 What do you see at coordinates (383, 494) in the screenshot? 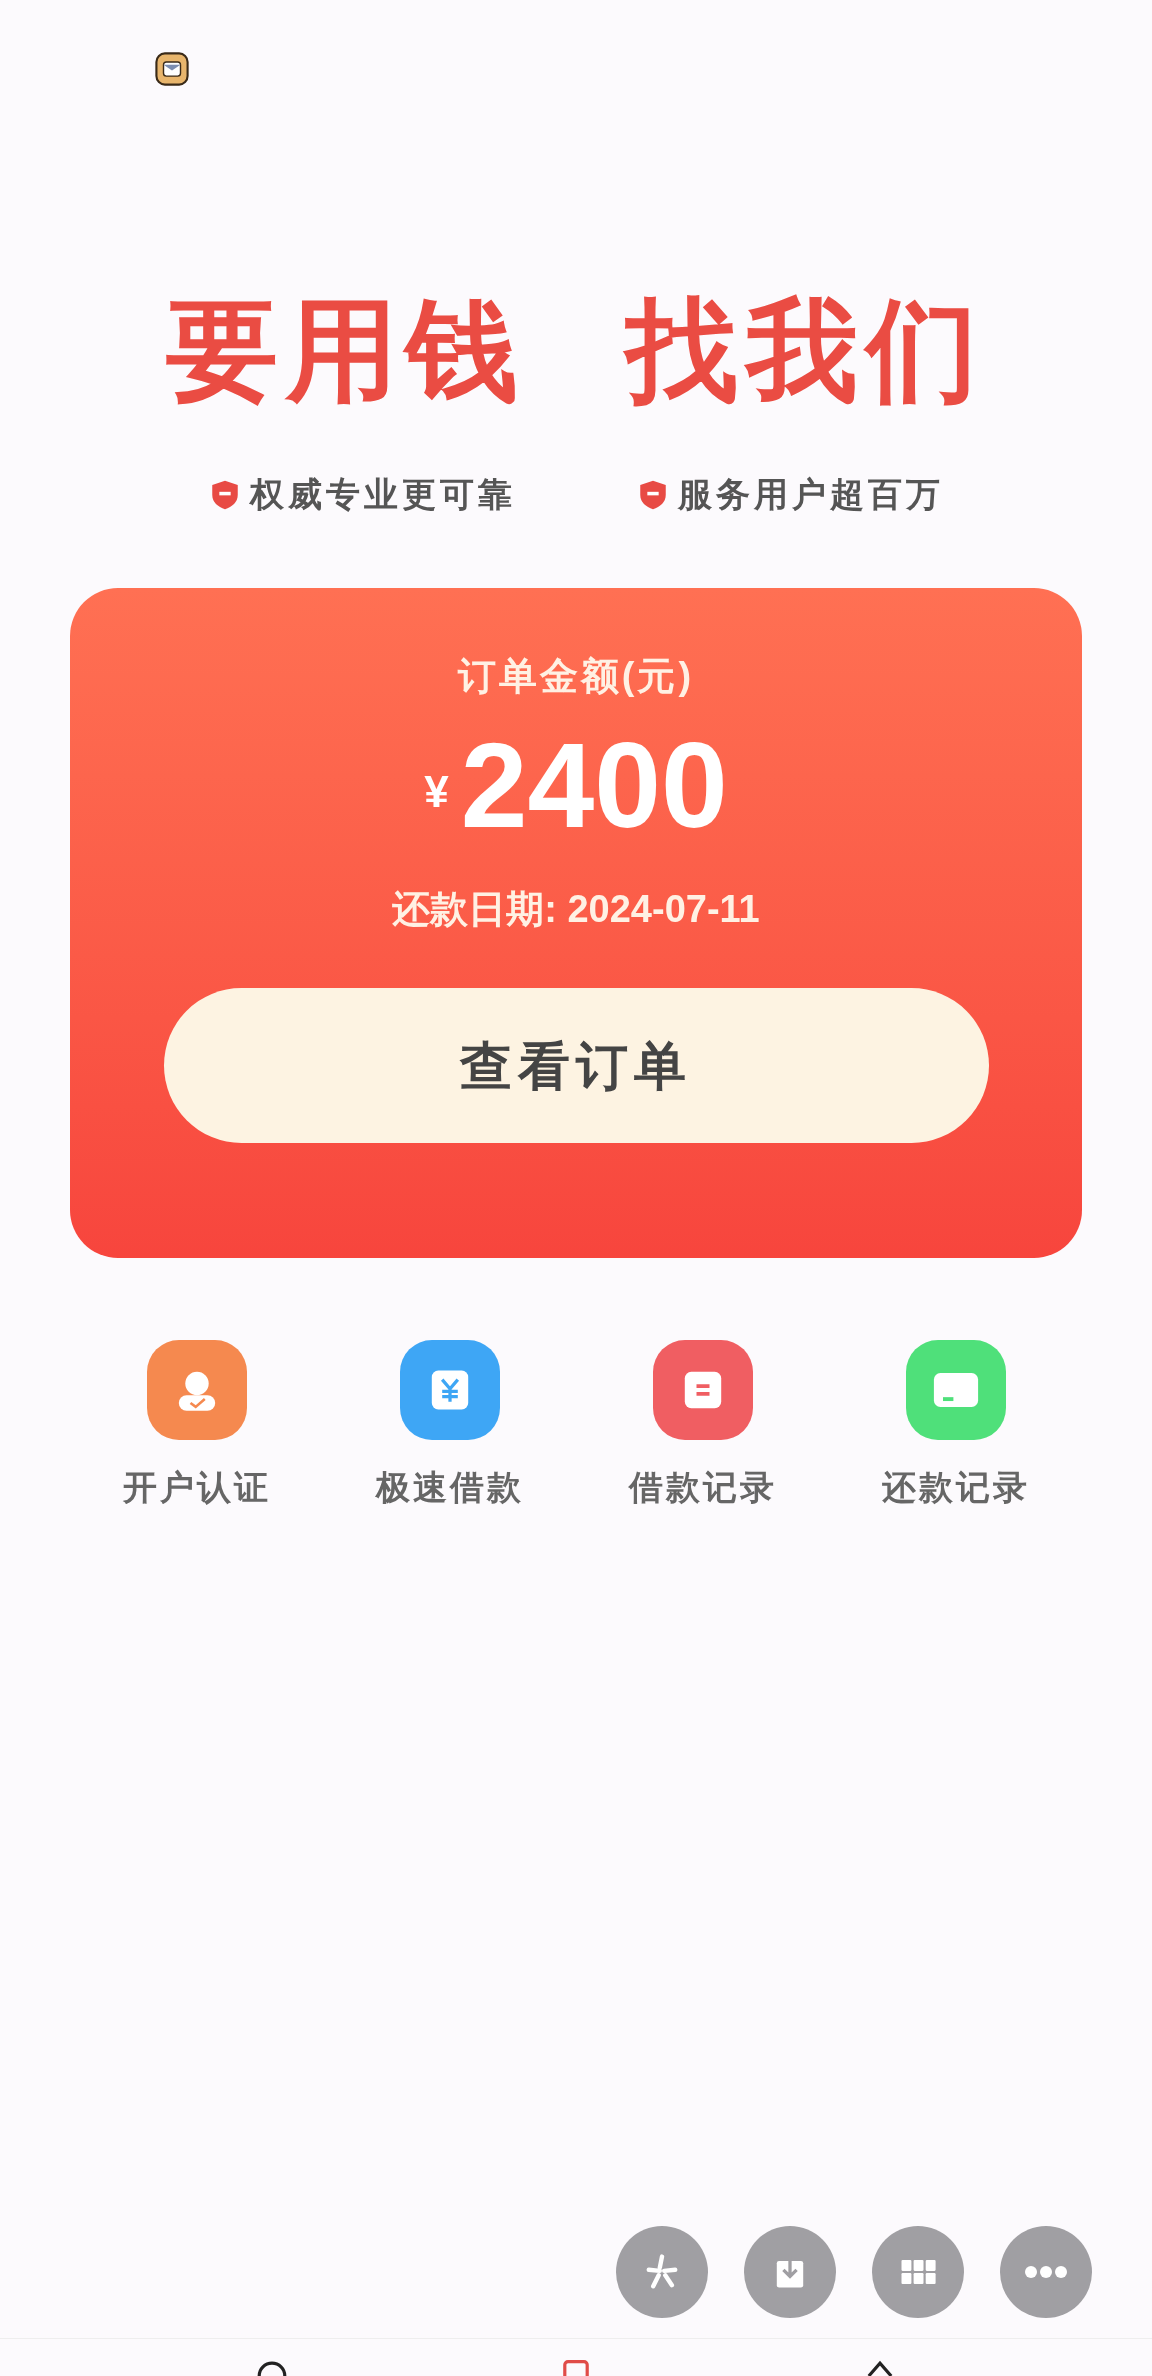
I see `badge-text: 权威专业更可靠` at bounding box center [383, 494].